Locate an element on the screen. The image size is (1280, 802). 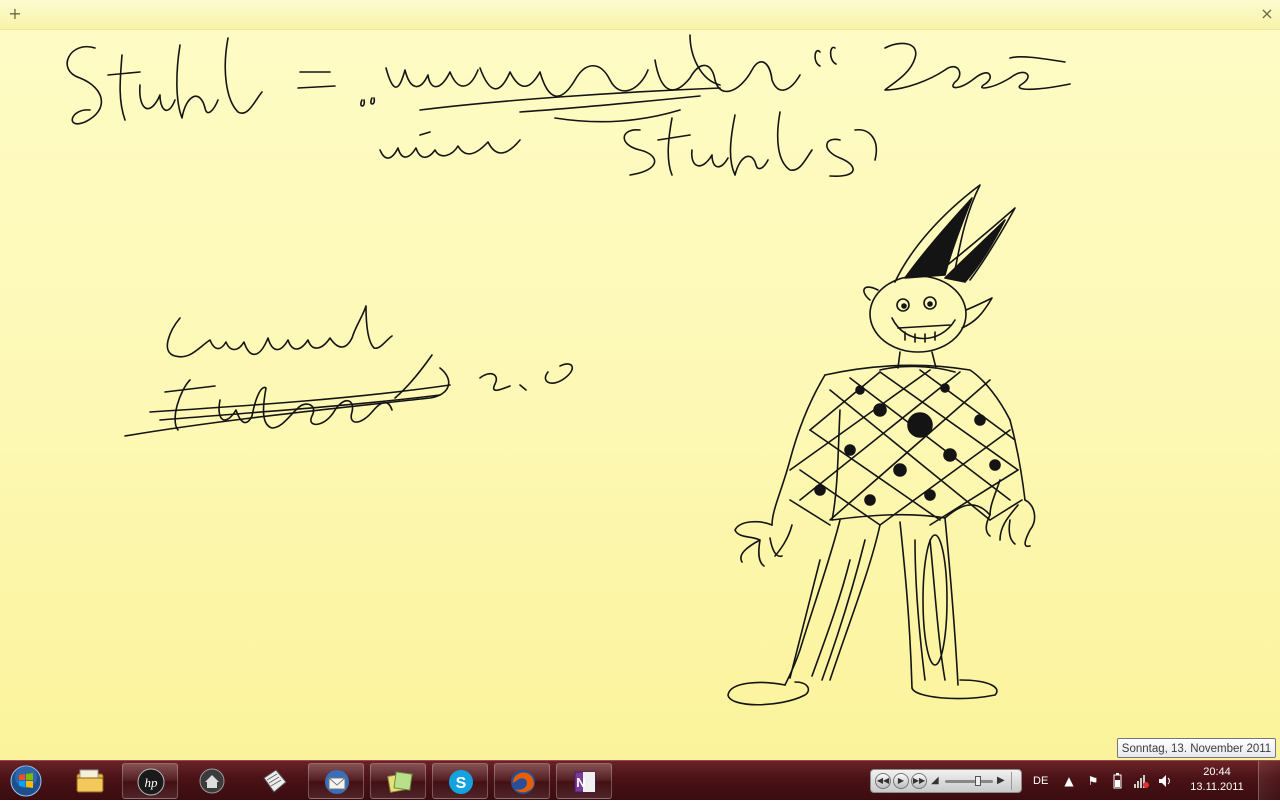
firefox-icon is located at coordinates (523, 782).